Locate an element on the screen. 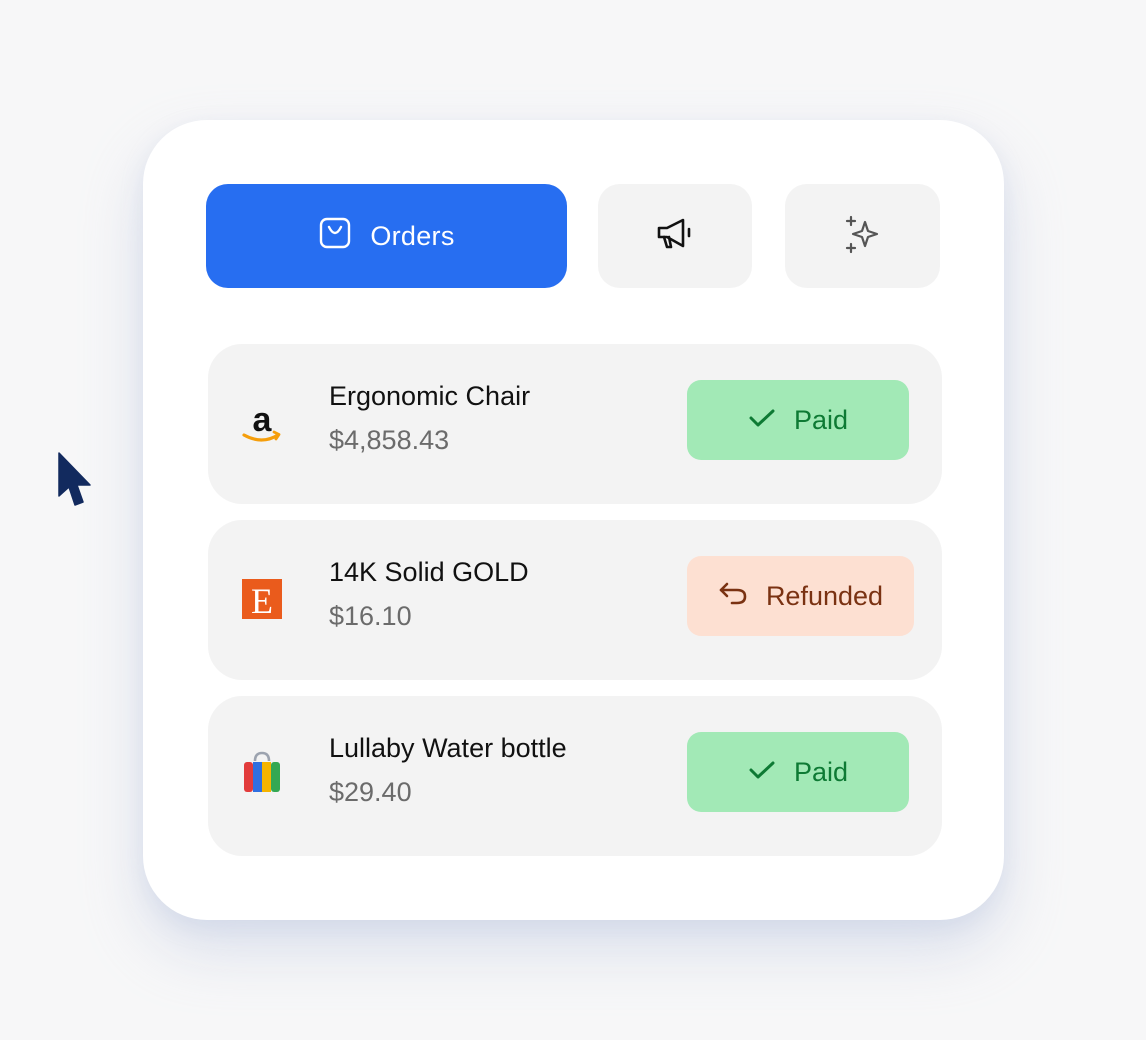 The height and width of the screenshot is (1040, 1146). amazon-logo-icon: a is located at coordinates (262, 423).